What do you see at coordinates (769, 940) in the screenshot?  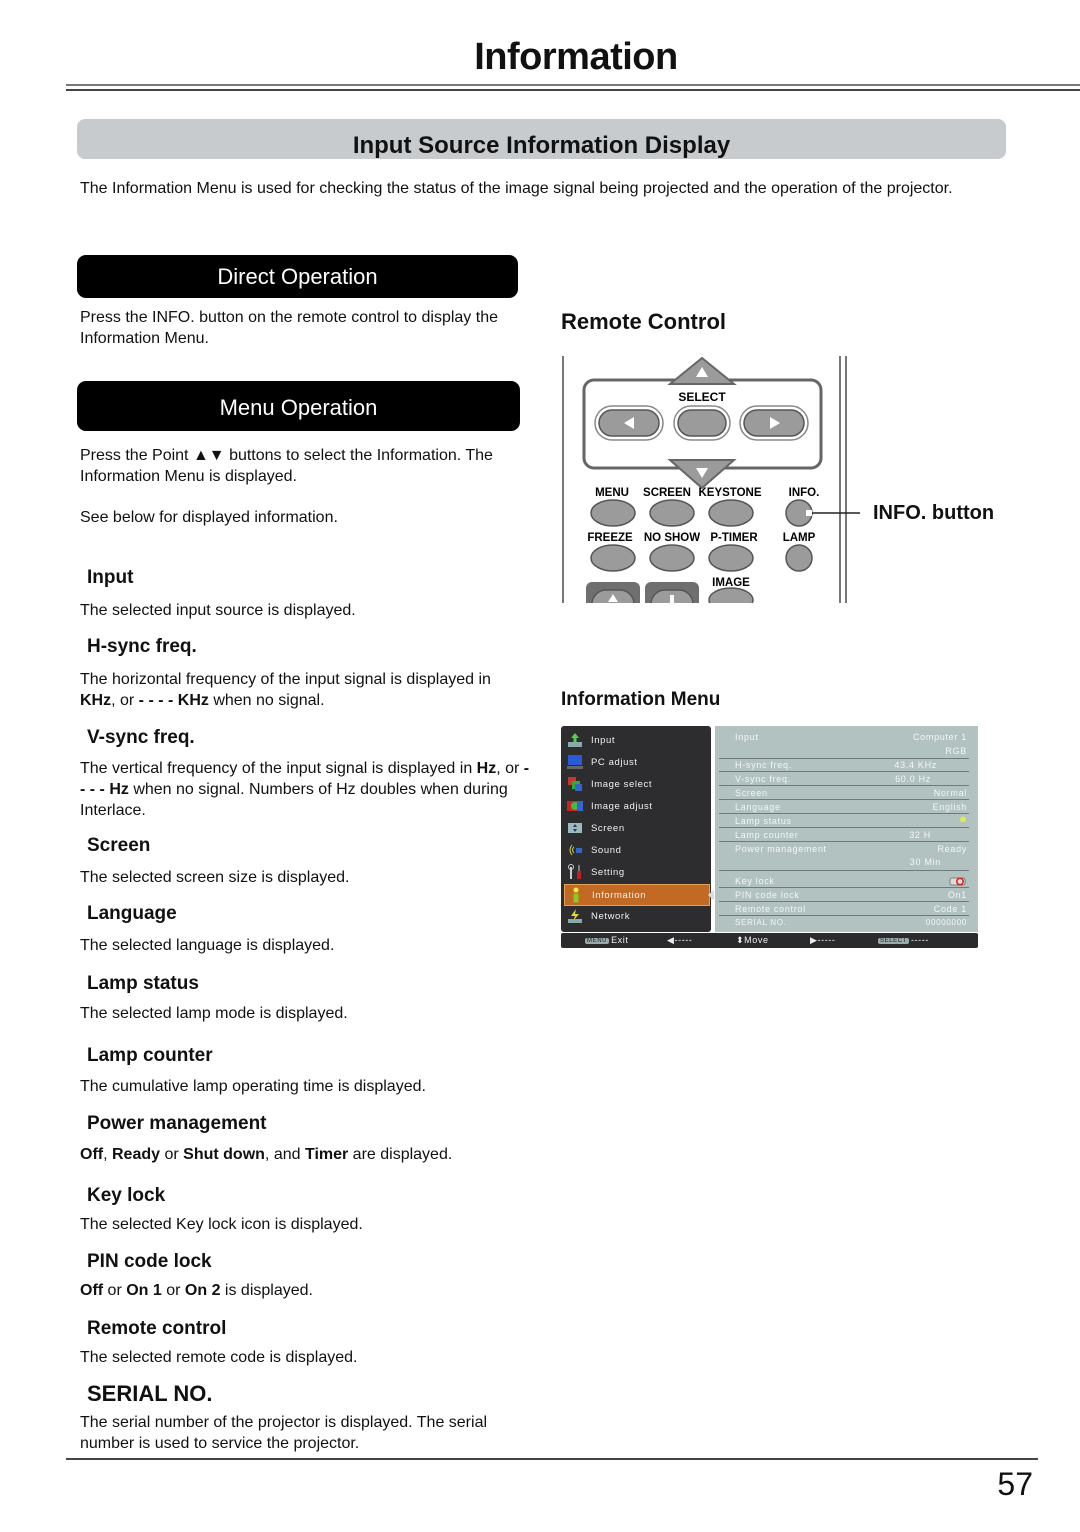 I see `osd-guide-bar: MENU Exit ◀----- ⬍Move ▶----- SELECT -----` at bounding box center [769, 940].